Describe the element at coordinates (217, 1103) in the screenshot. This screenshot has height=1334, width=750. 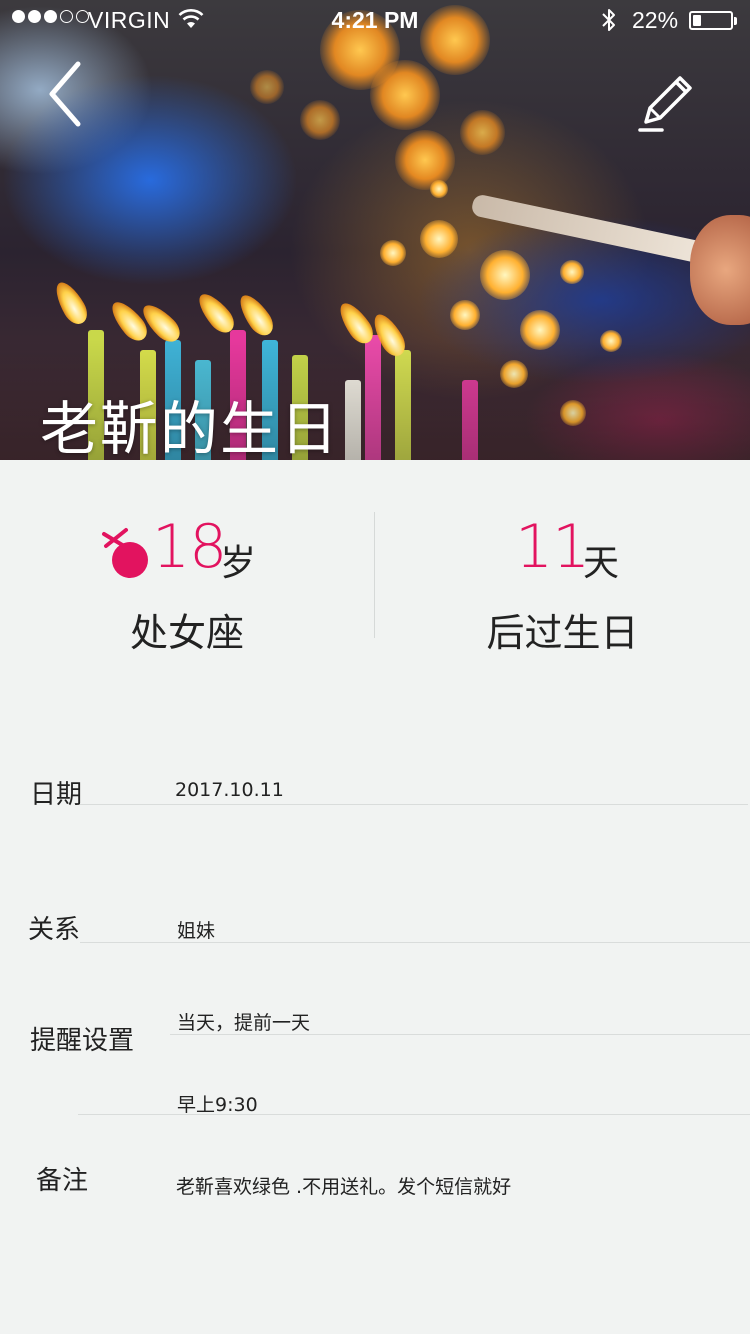
I see `reminder-time-value: 早上9:30` at that location.